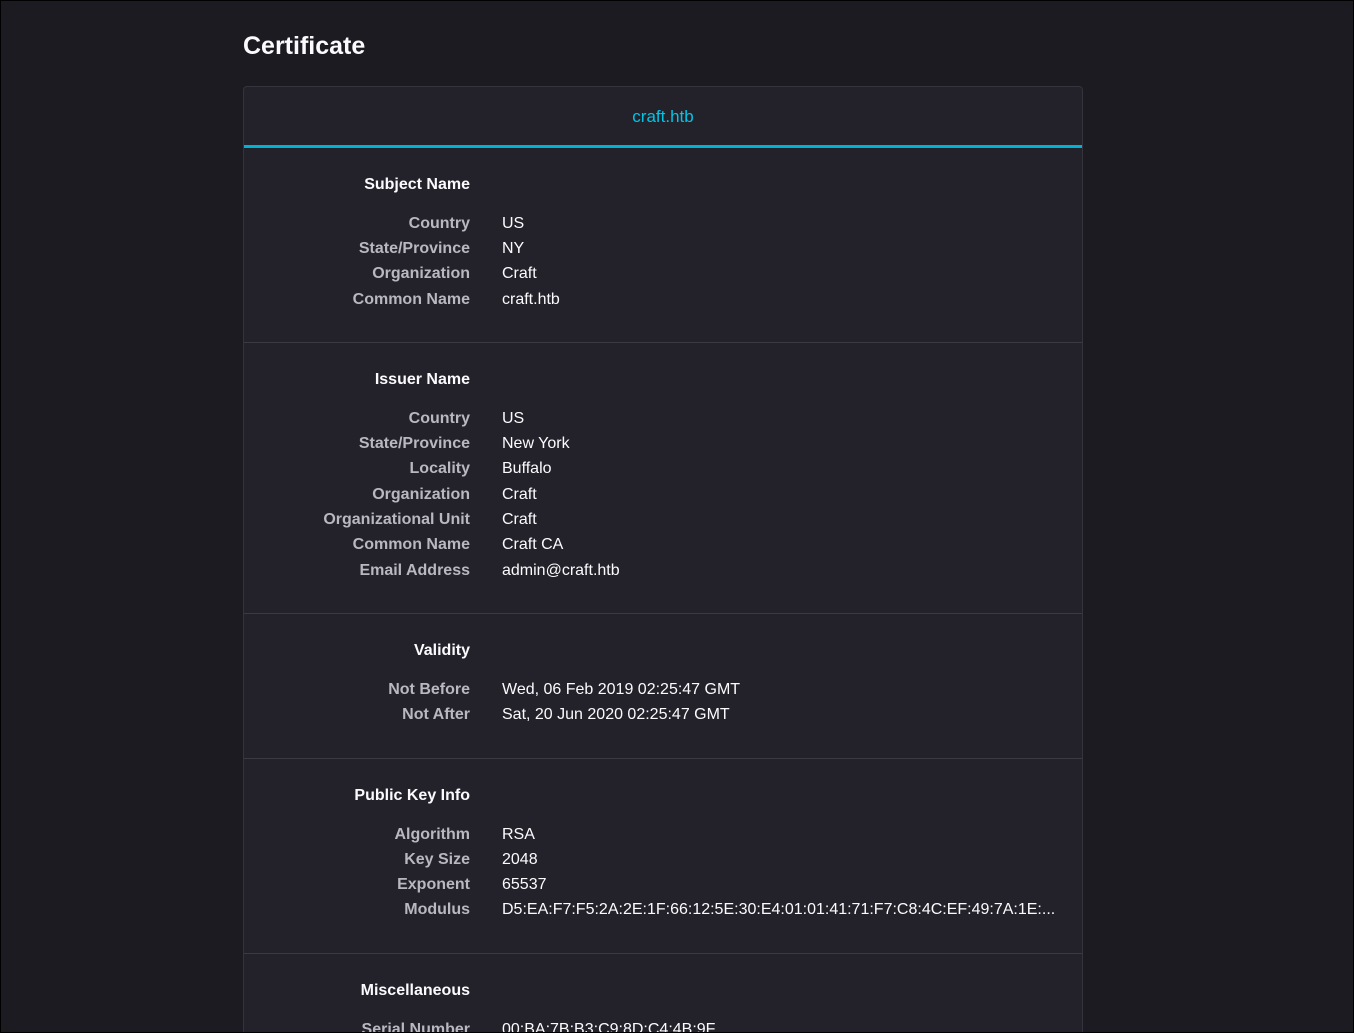  I want to click on field-label: Exponent, so click(433, 885).